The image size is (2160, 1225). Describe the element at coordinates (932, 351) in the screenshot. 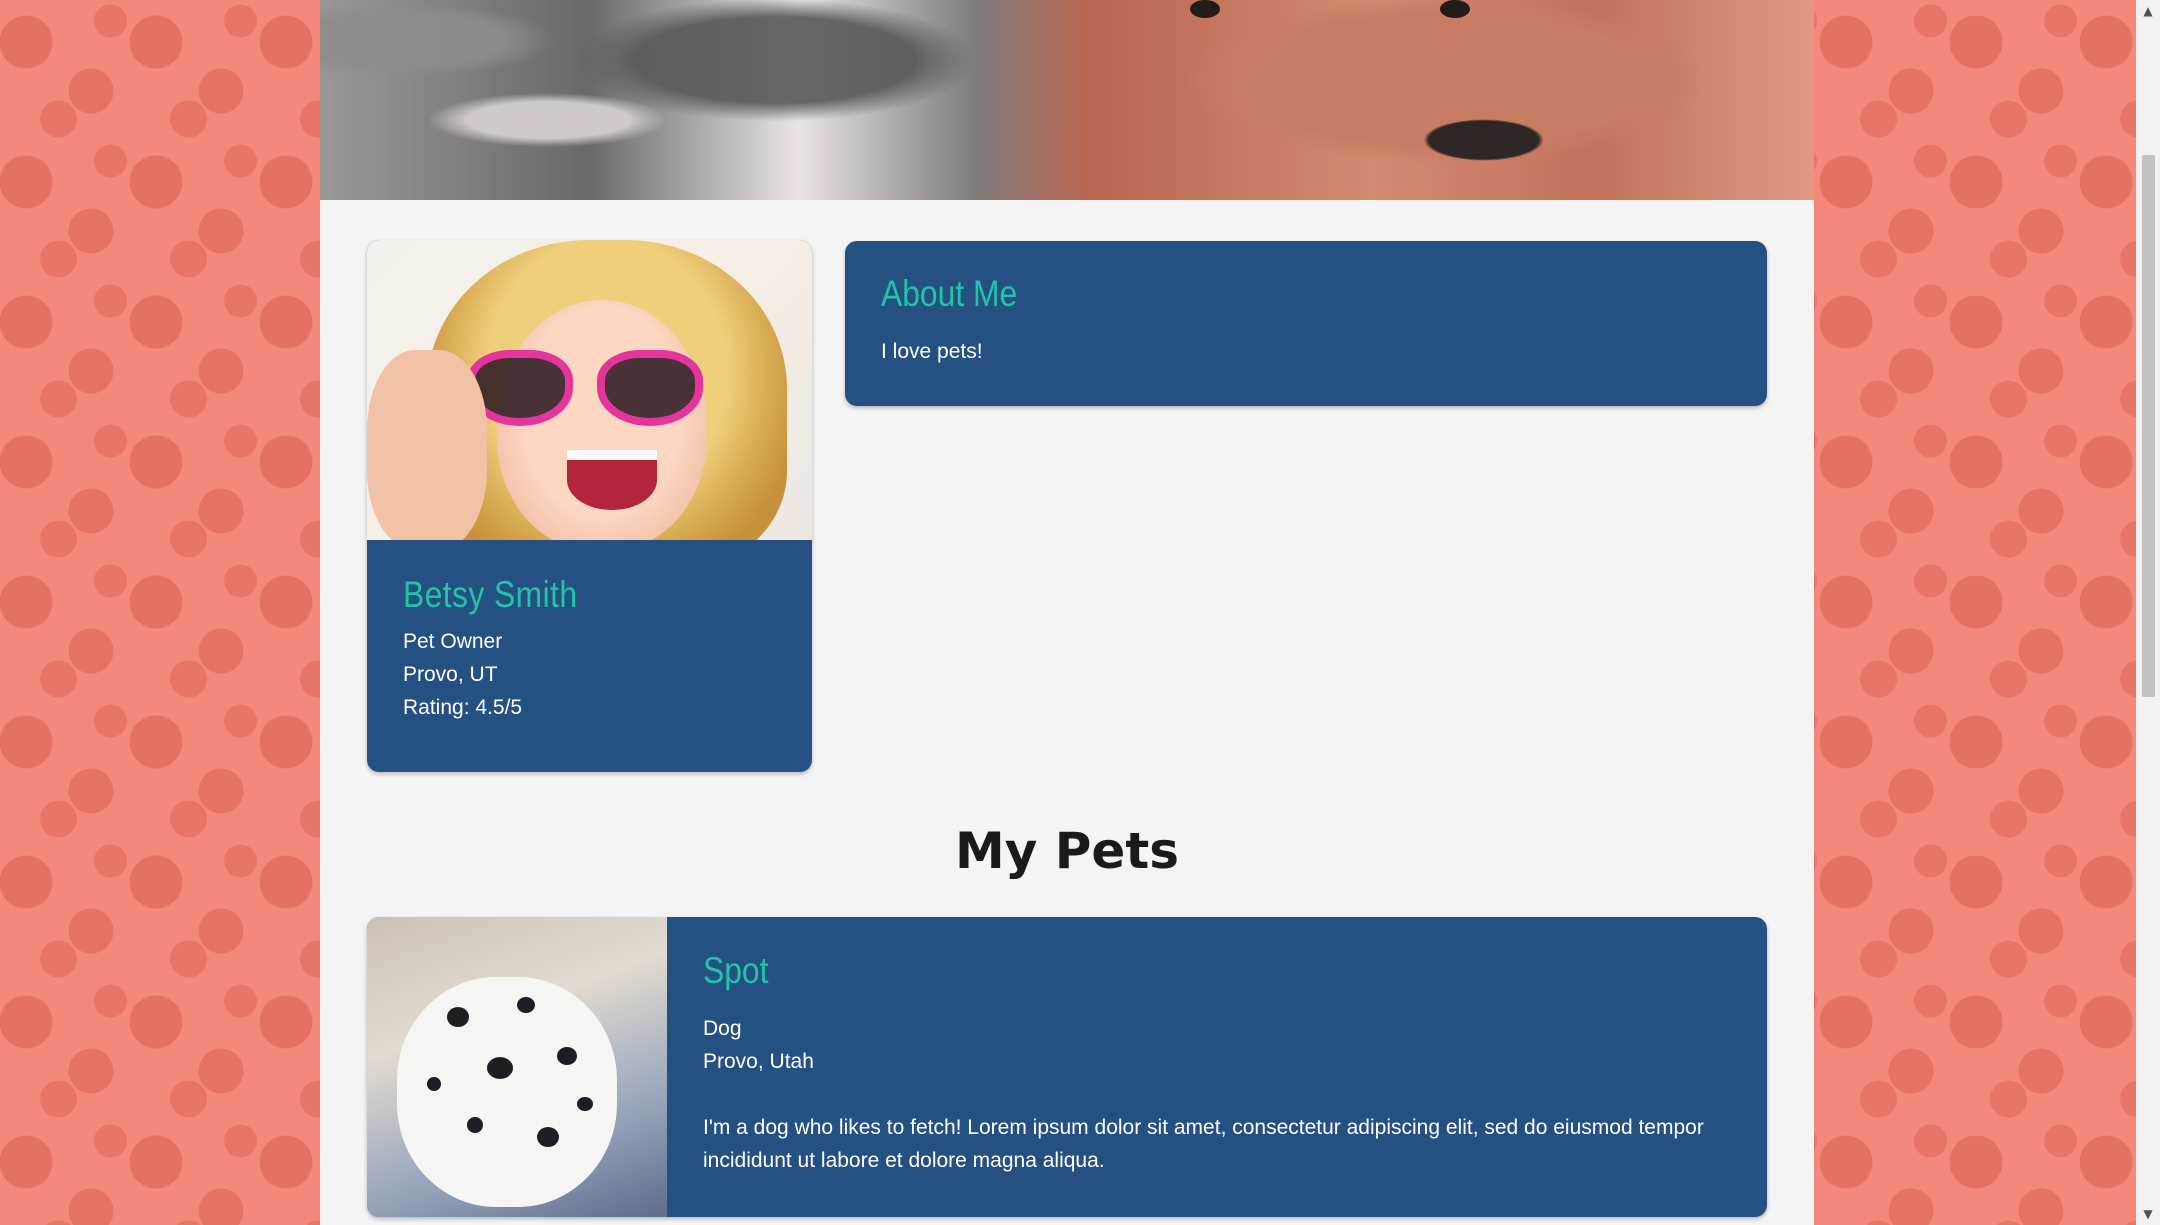

I see `about-text: I love pets!` at that location.